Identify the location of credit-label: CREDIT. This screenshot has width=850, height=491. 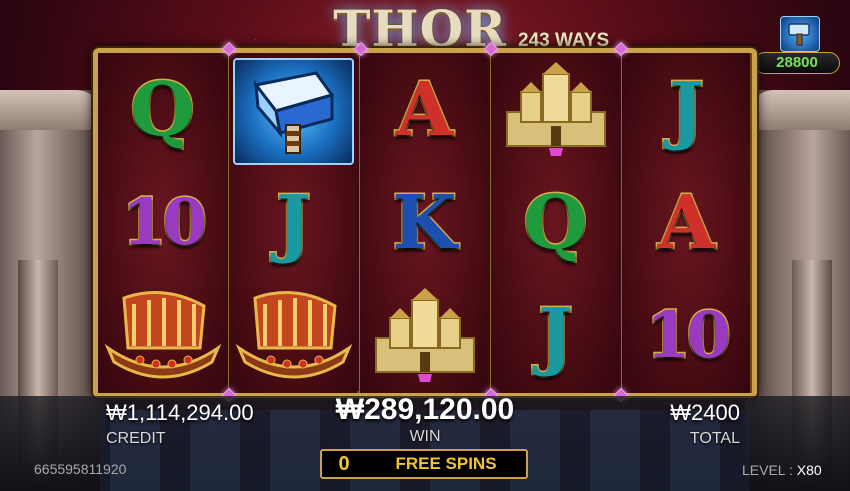
(136, 438).